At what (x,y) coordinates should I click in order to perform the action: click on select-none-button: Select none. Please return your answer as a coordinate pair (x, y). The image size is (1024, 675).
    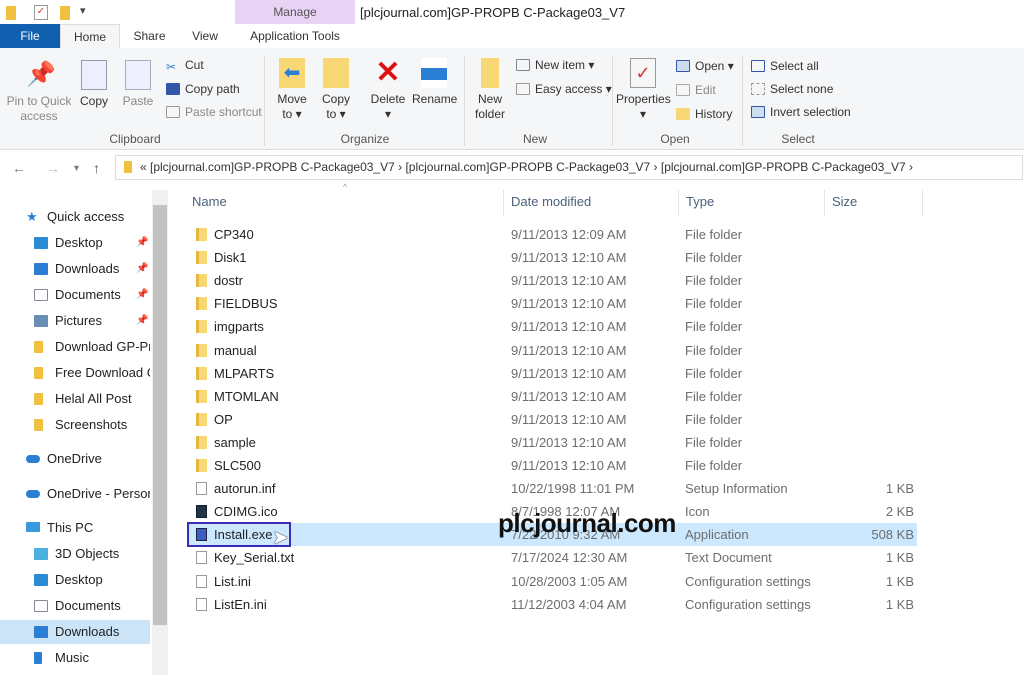
    Looking at the image, I should click on (792, 89).